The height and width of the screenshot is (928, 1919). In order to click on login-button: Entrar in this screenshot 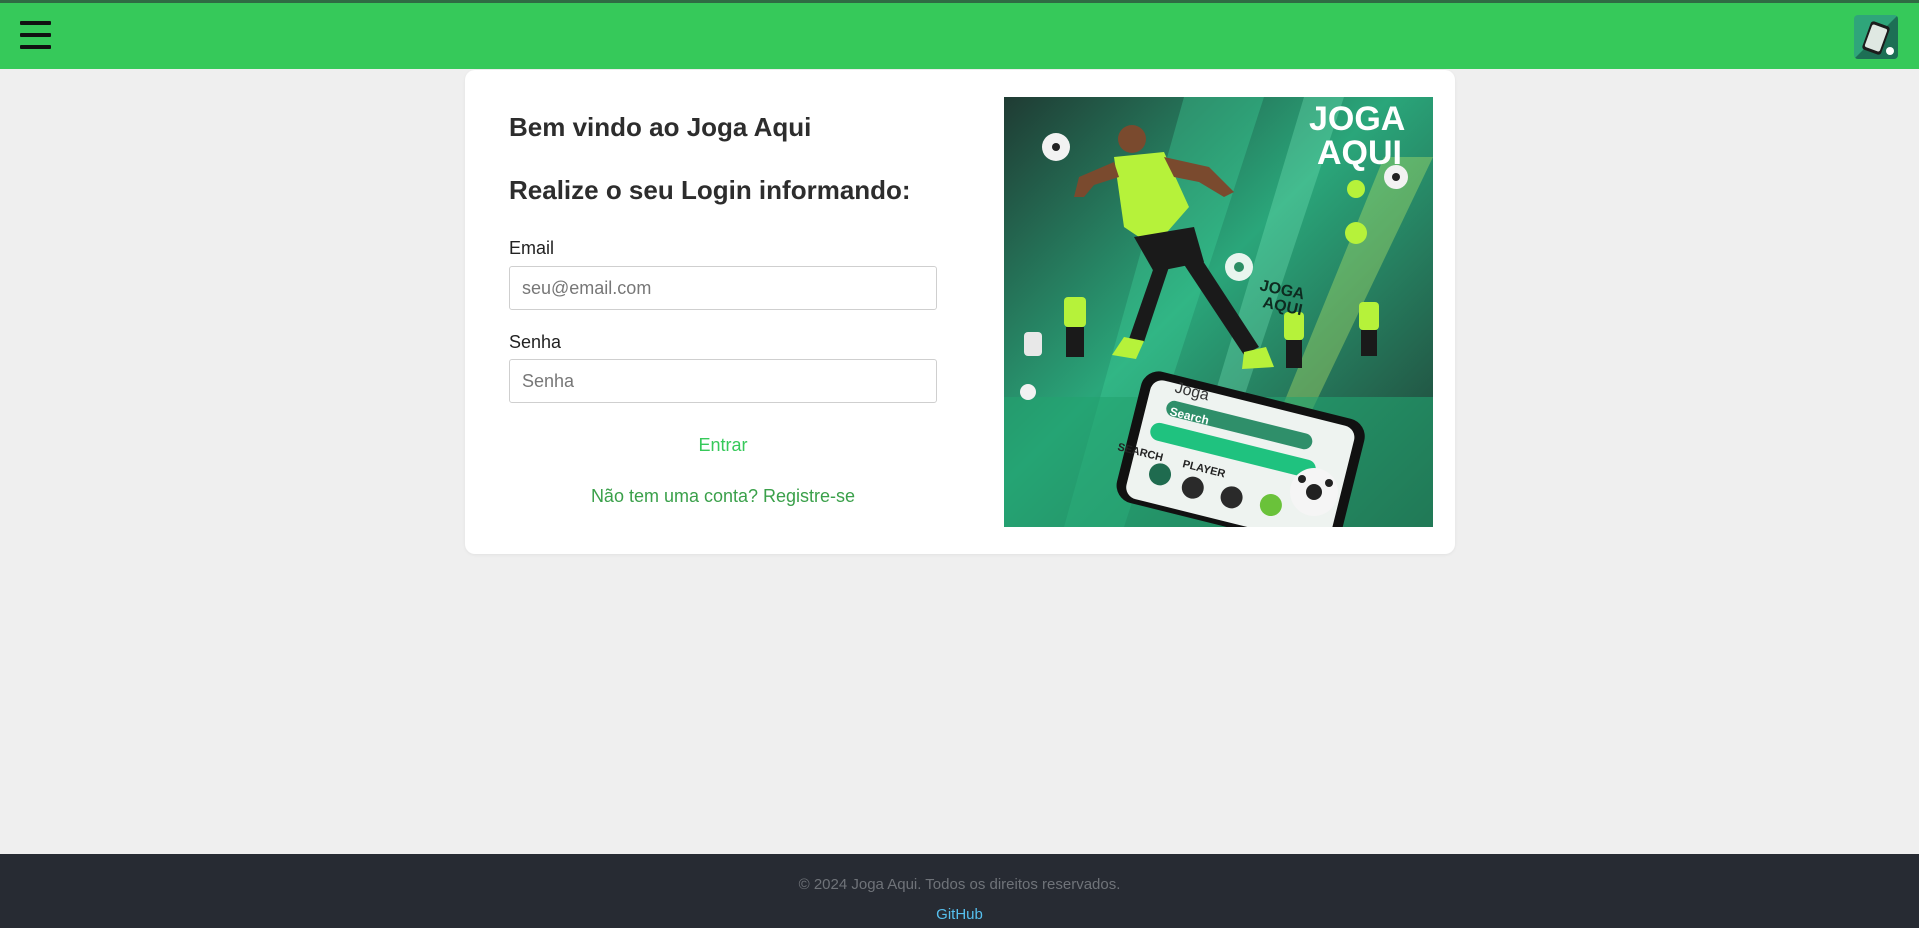, I will do `click(723, 445)`.